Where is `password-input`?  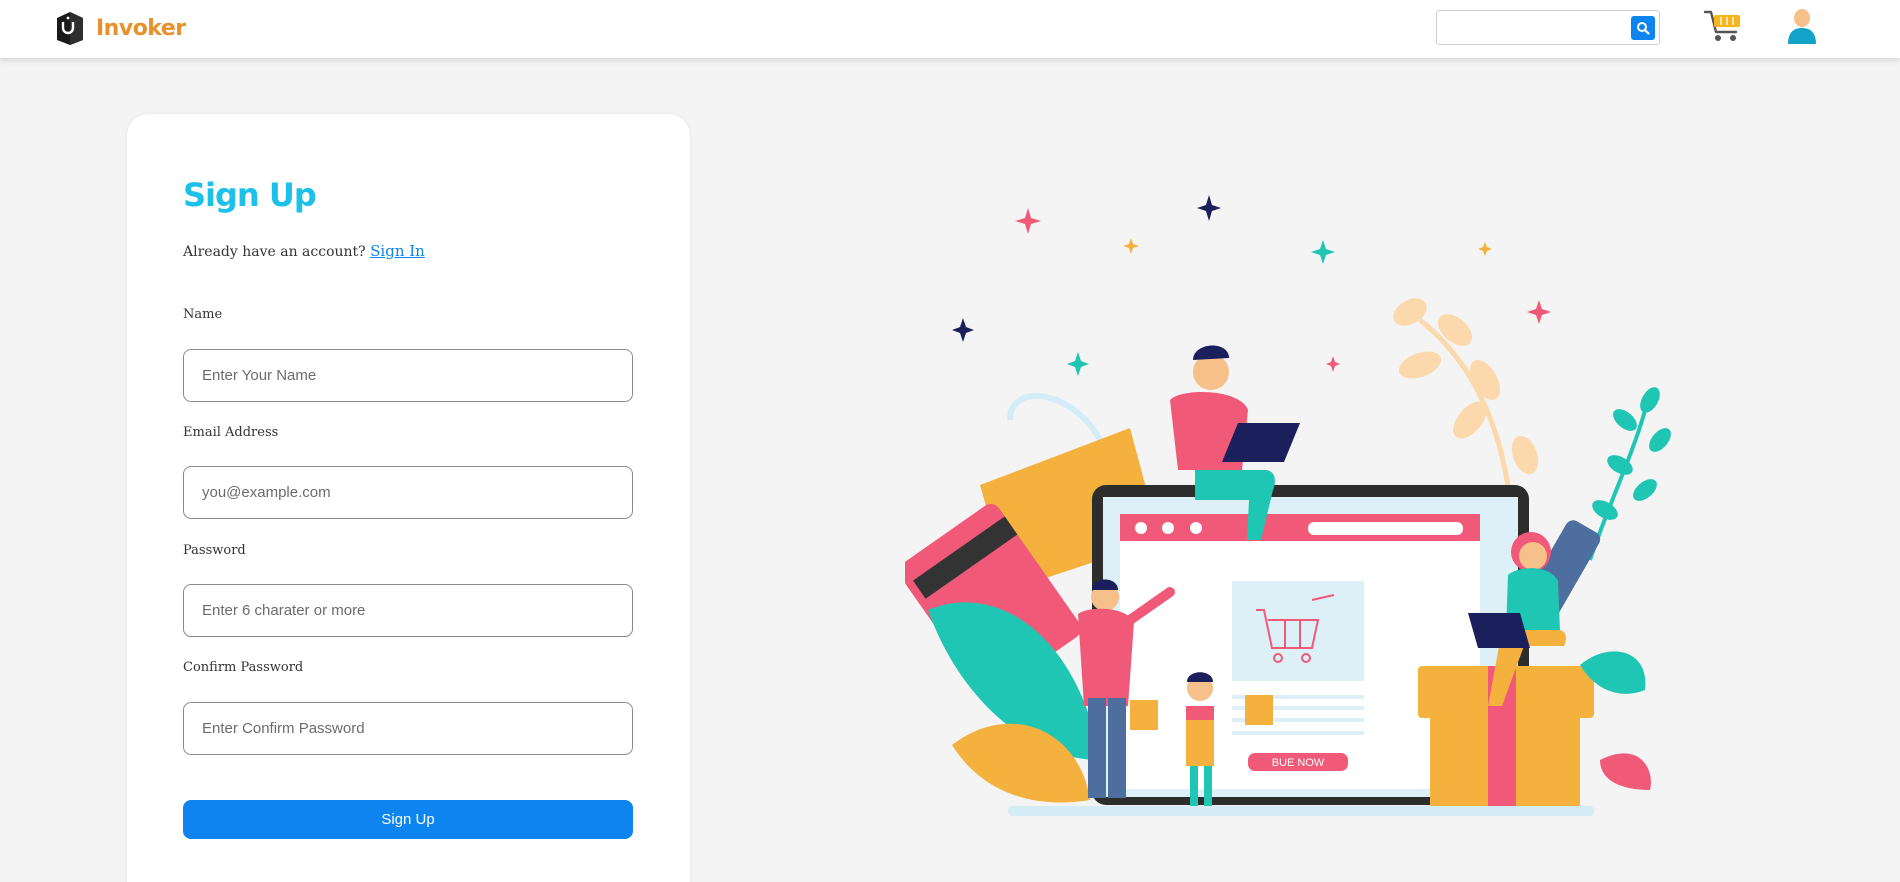
password-input is located at coordinates (408, 610).